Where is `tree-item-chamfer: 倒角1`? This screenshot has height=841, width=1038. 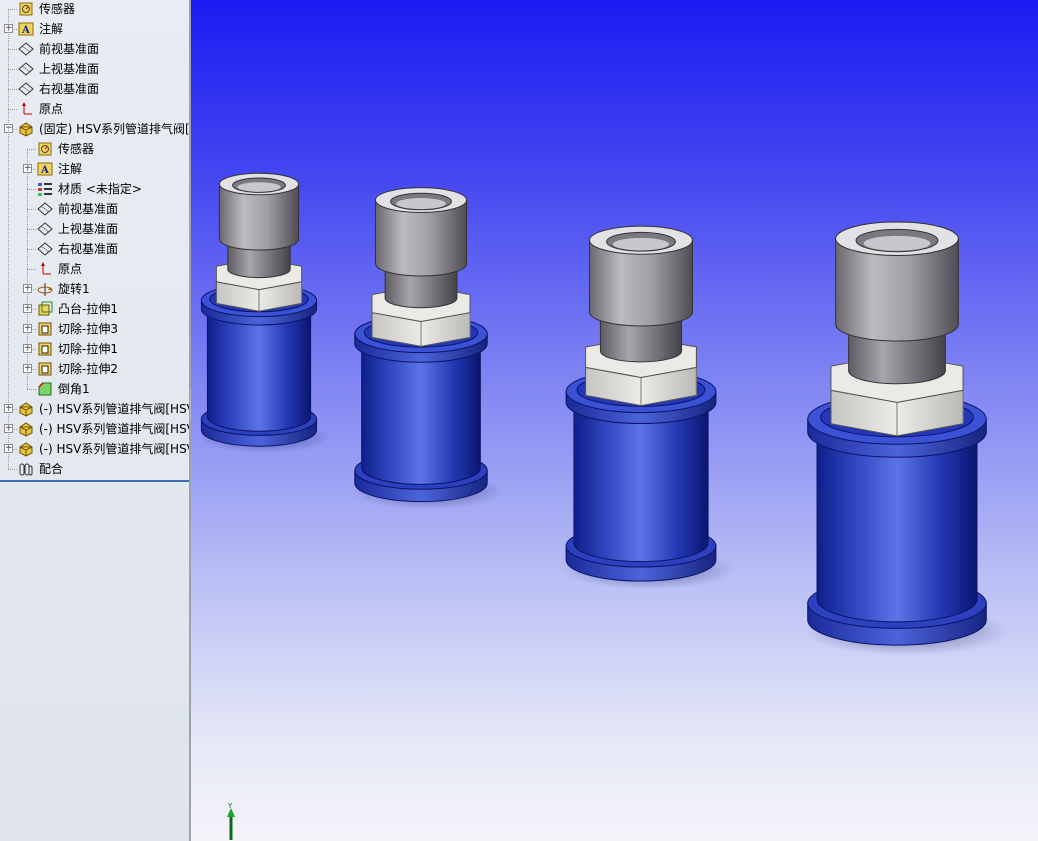
tree-item-chamfer: 倒角1 is located at coordinates (94, 389).